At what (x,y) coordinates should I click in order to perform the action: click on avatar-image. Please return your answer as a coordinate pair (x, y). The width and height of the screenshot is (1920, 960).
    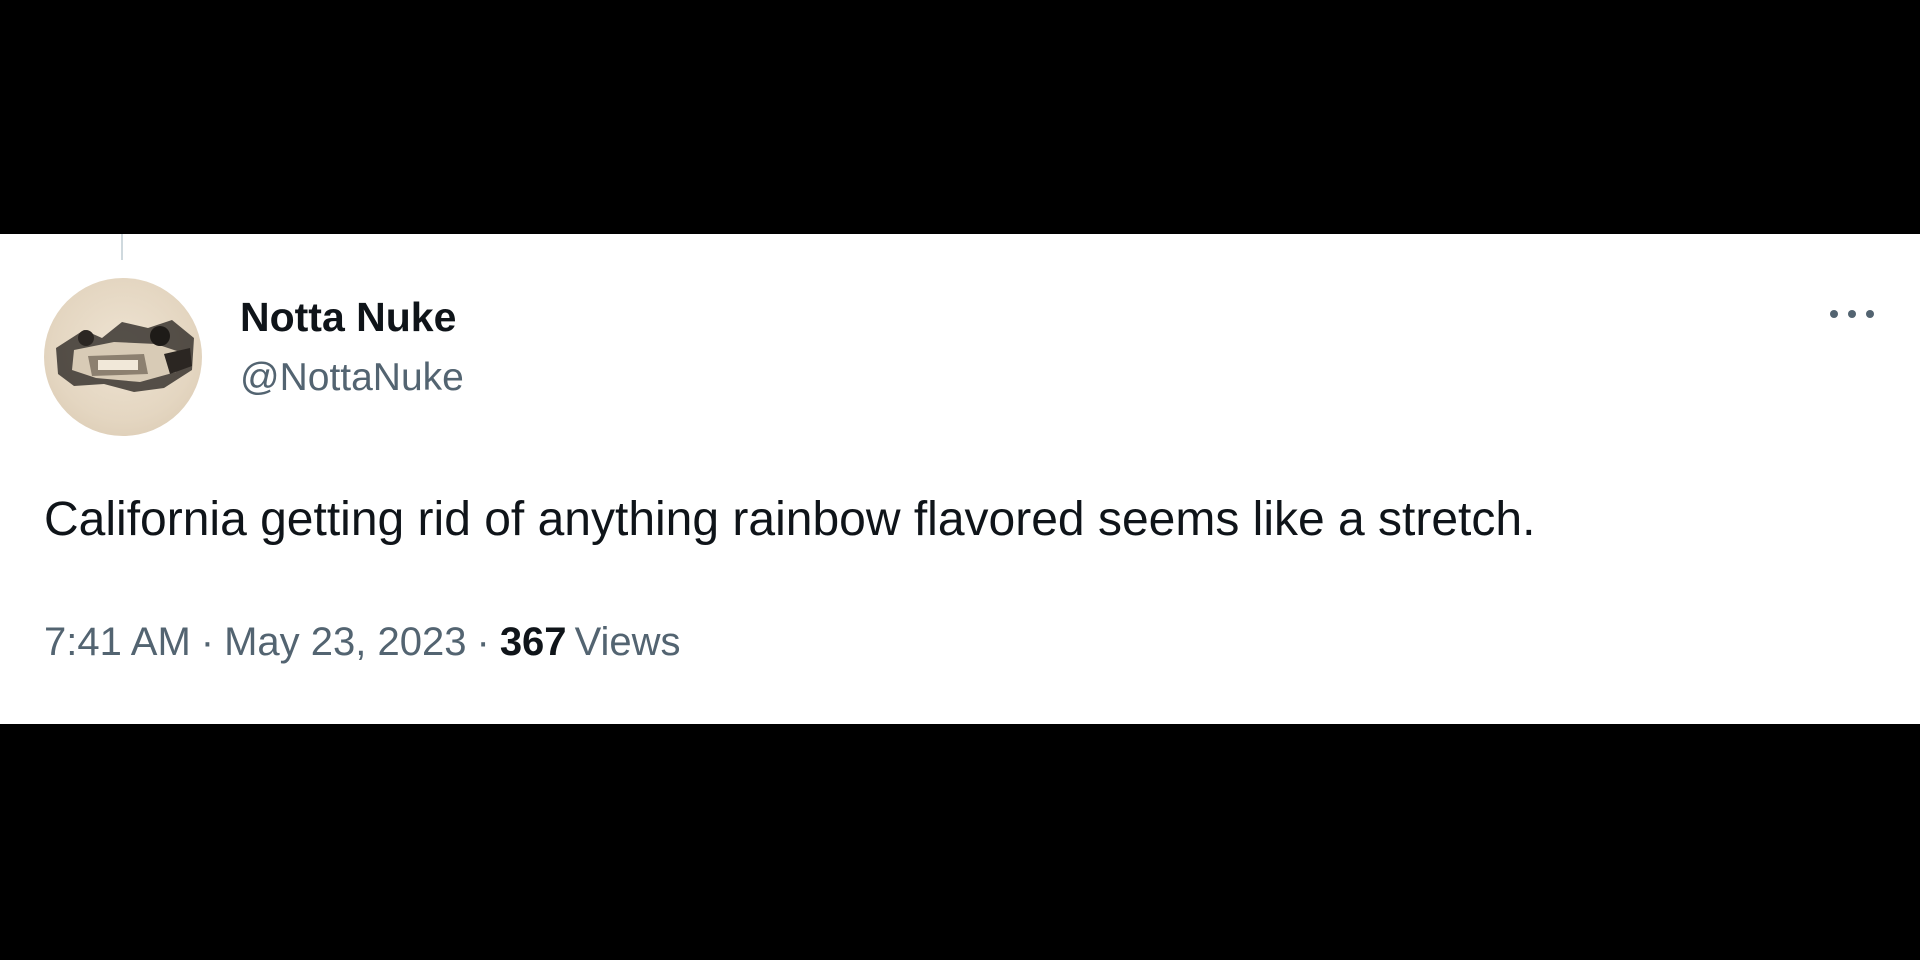
    Looking at the image, I should click on (125, 356).